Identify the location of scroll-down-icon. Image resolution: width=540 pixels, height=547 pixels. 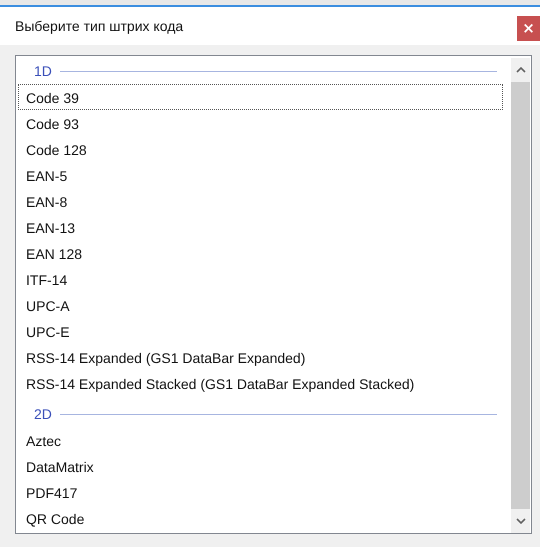
(521, 521).